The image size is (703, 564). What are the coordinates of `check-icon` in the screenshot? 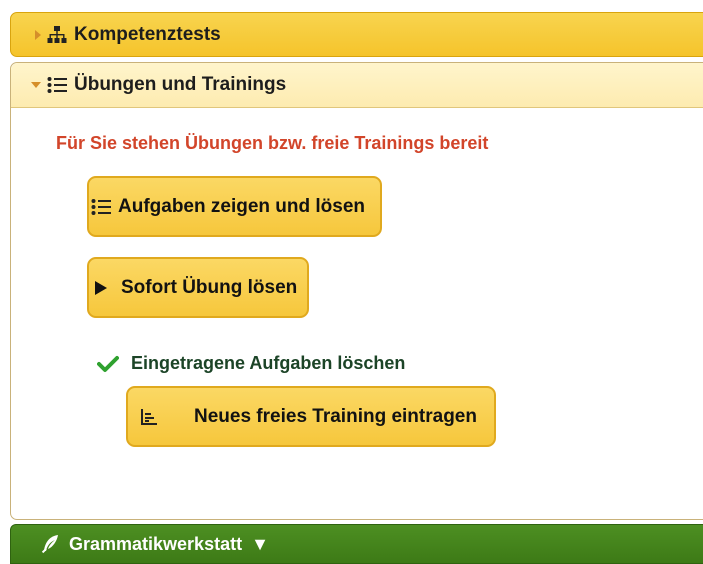 It's located at (108, 364).